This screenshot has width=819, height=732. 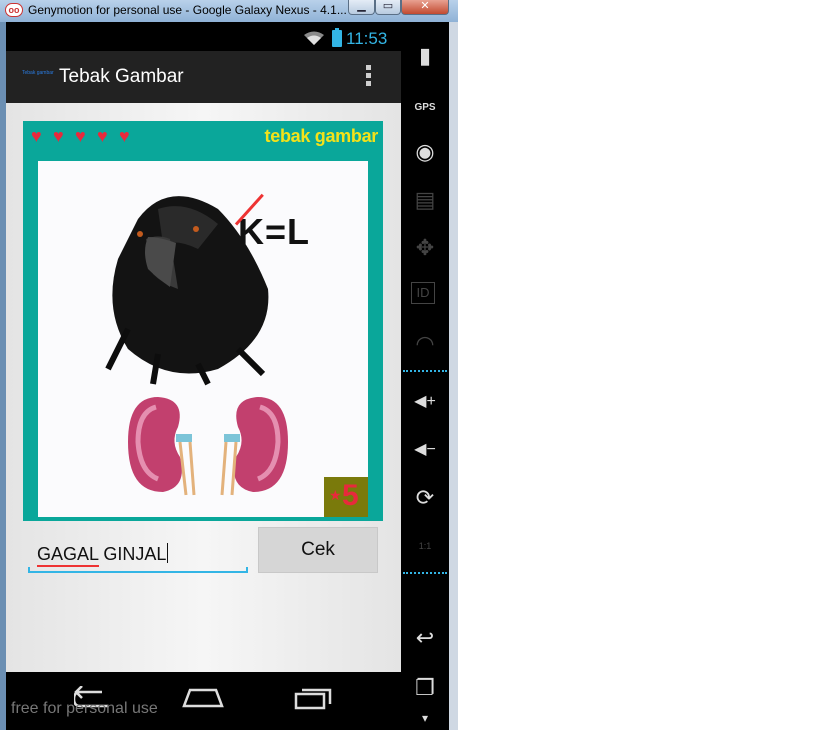 I want to click on app-title: Tebak Gambar, so click(x=121, y=76).